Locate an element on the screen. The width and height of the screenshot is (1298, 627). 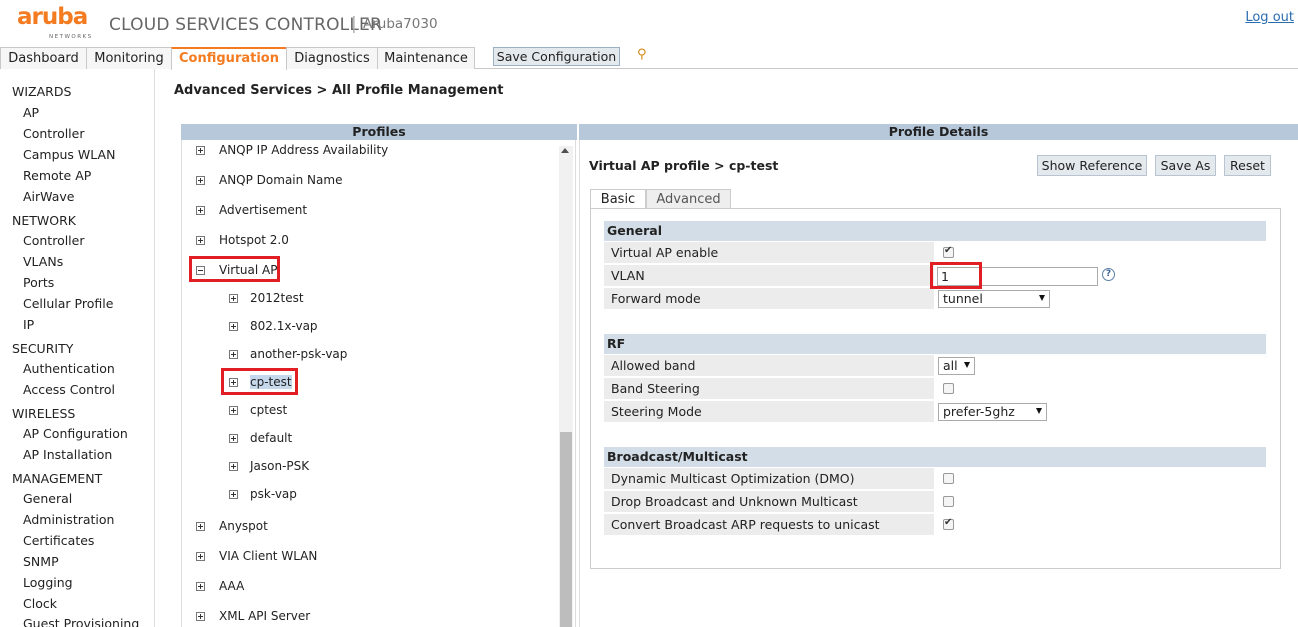
tree-item-cptest: cptest is located at coordinates (258, 410).